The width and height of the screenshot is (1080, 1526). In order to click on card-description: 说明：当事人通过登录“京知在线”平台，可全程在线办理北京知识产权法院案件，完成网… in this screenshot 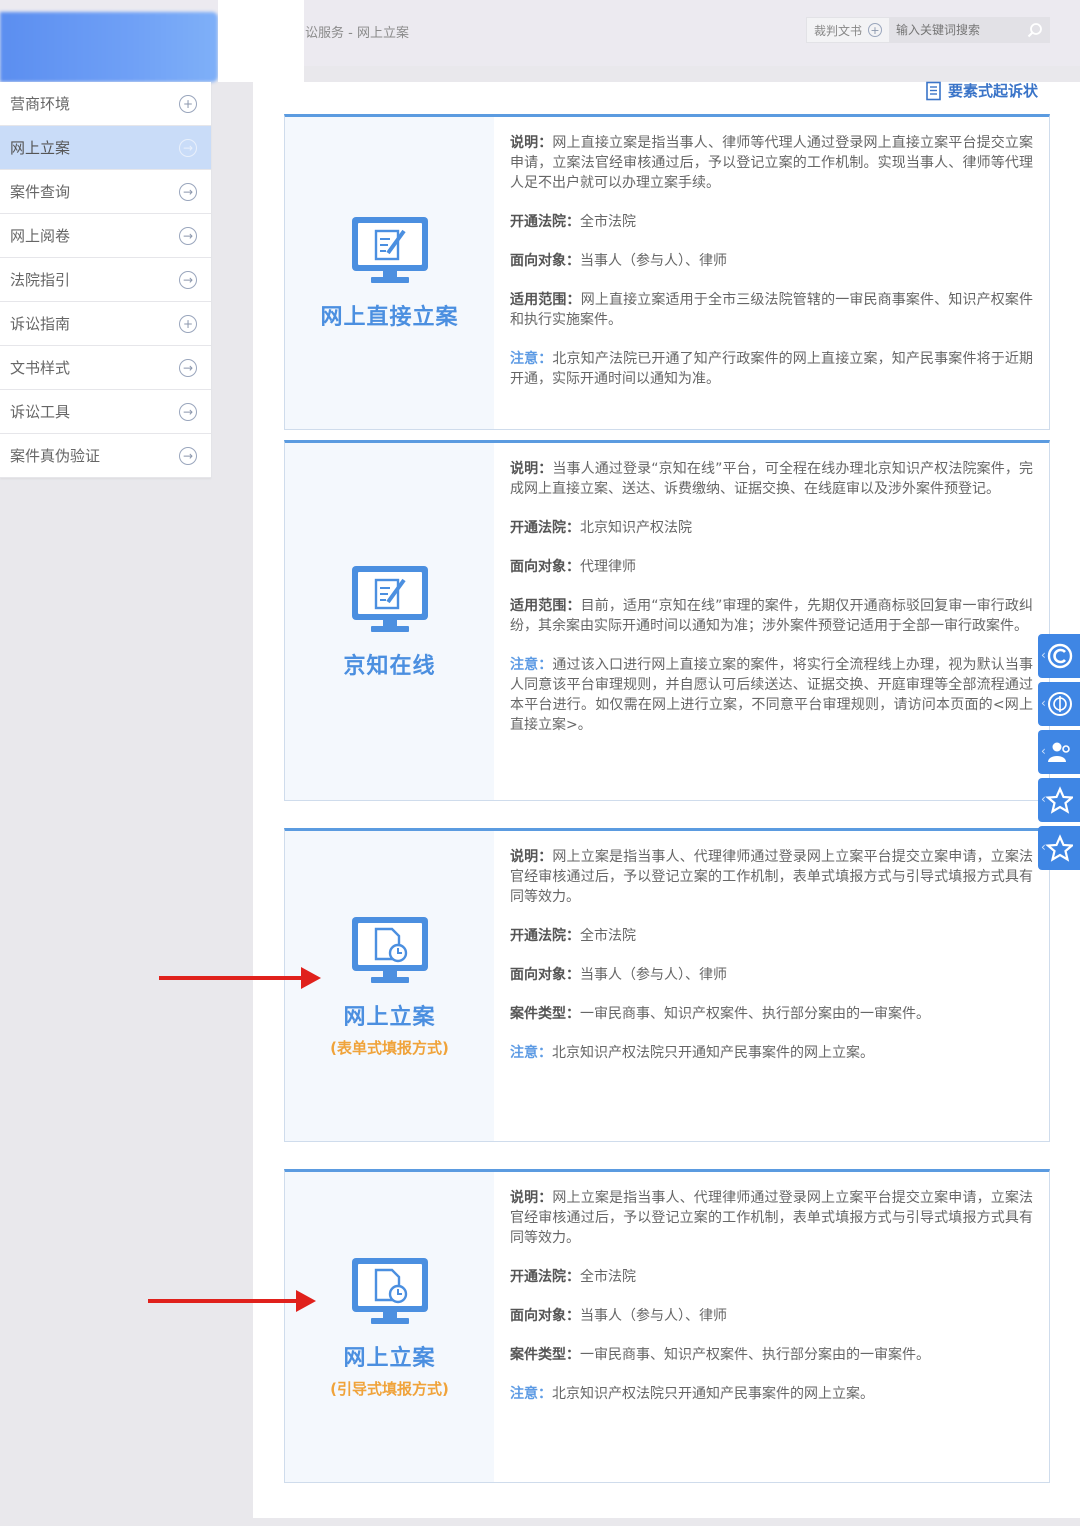, I will do `click(771, 606)`.